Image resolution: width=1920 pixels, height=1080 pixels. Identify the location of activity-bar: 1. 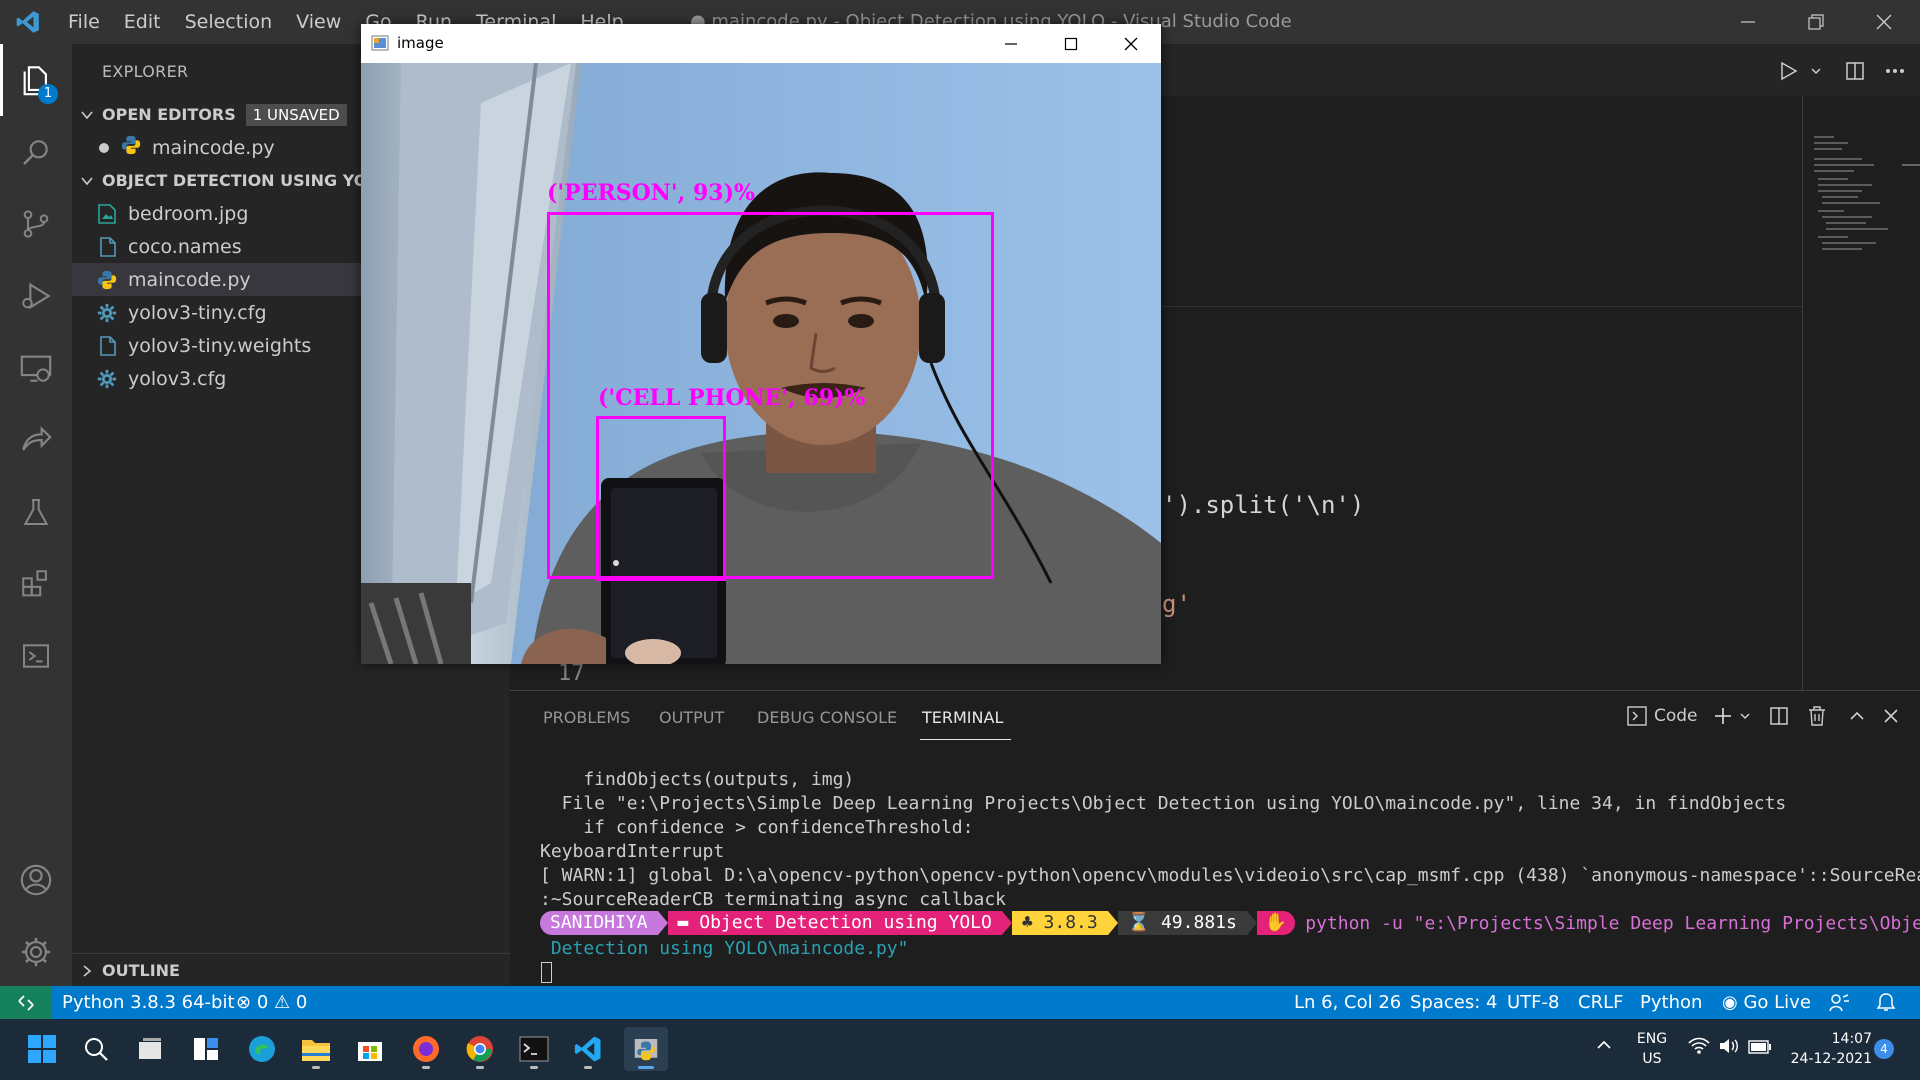
(36, 515).